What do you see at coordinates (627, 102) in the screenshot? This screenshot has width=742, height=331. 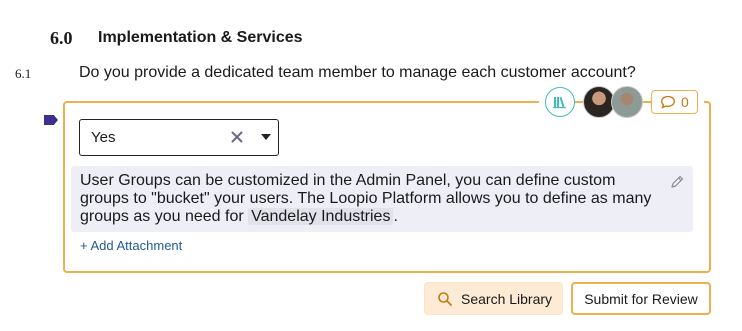 I see `avatar` at bounding box center [627, 102].